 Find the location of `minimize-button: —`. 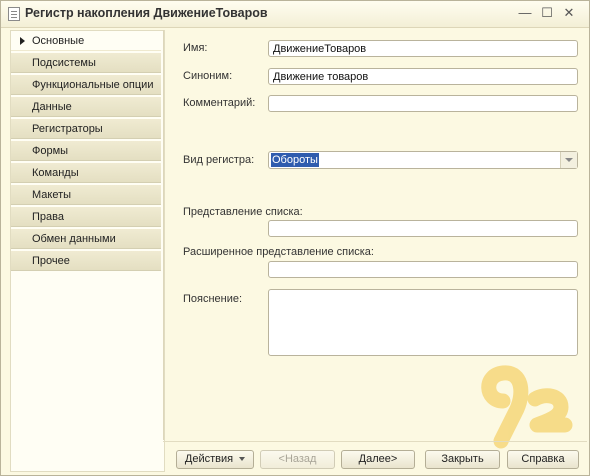

minimize-button: — is located at coordinates (525, 13).